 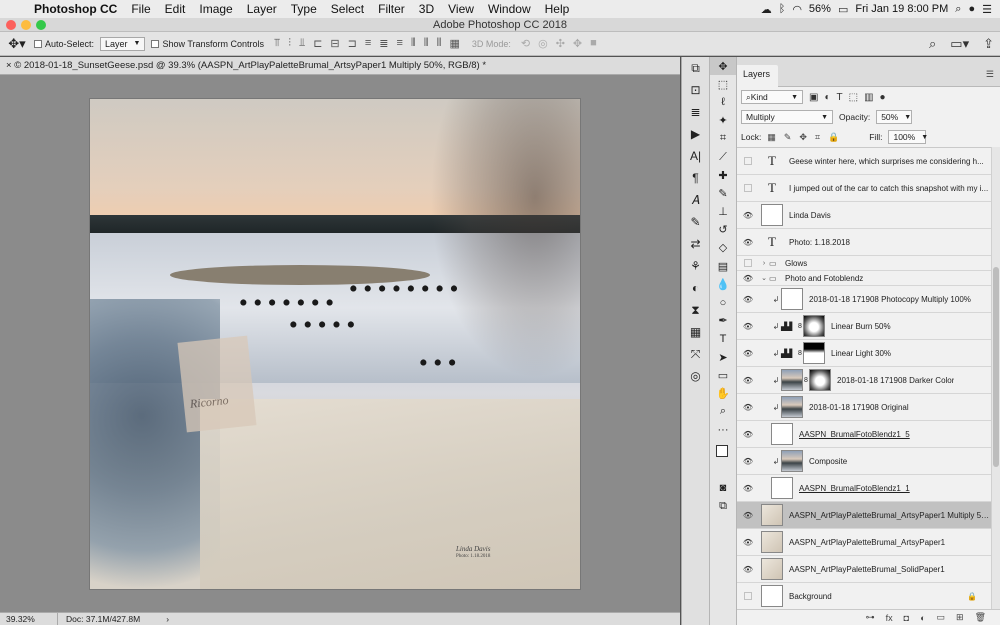 I want to click on show-transform-checkbox, so click(x=155, y=43).